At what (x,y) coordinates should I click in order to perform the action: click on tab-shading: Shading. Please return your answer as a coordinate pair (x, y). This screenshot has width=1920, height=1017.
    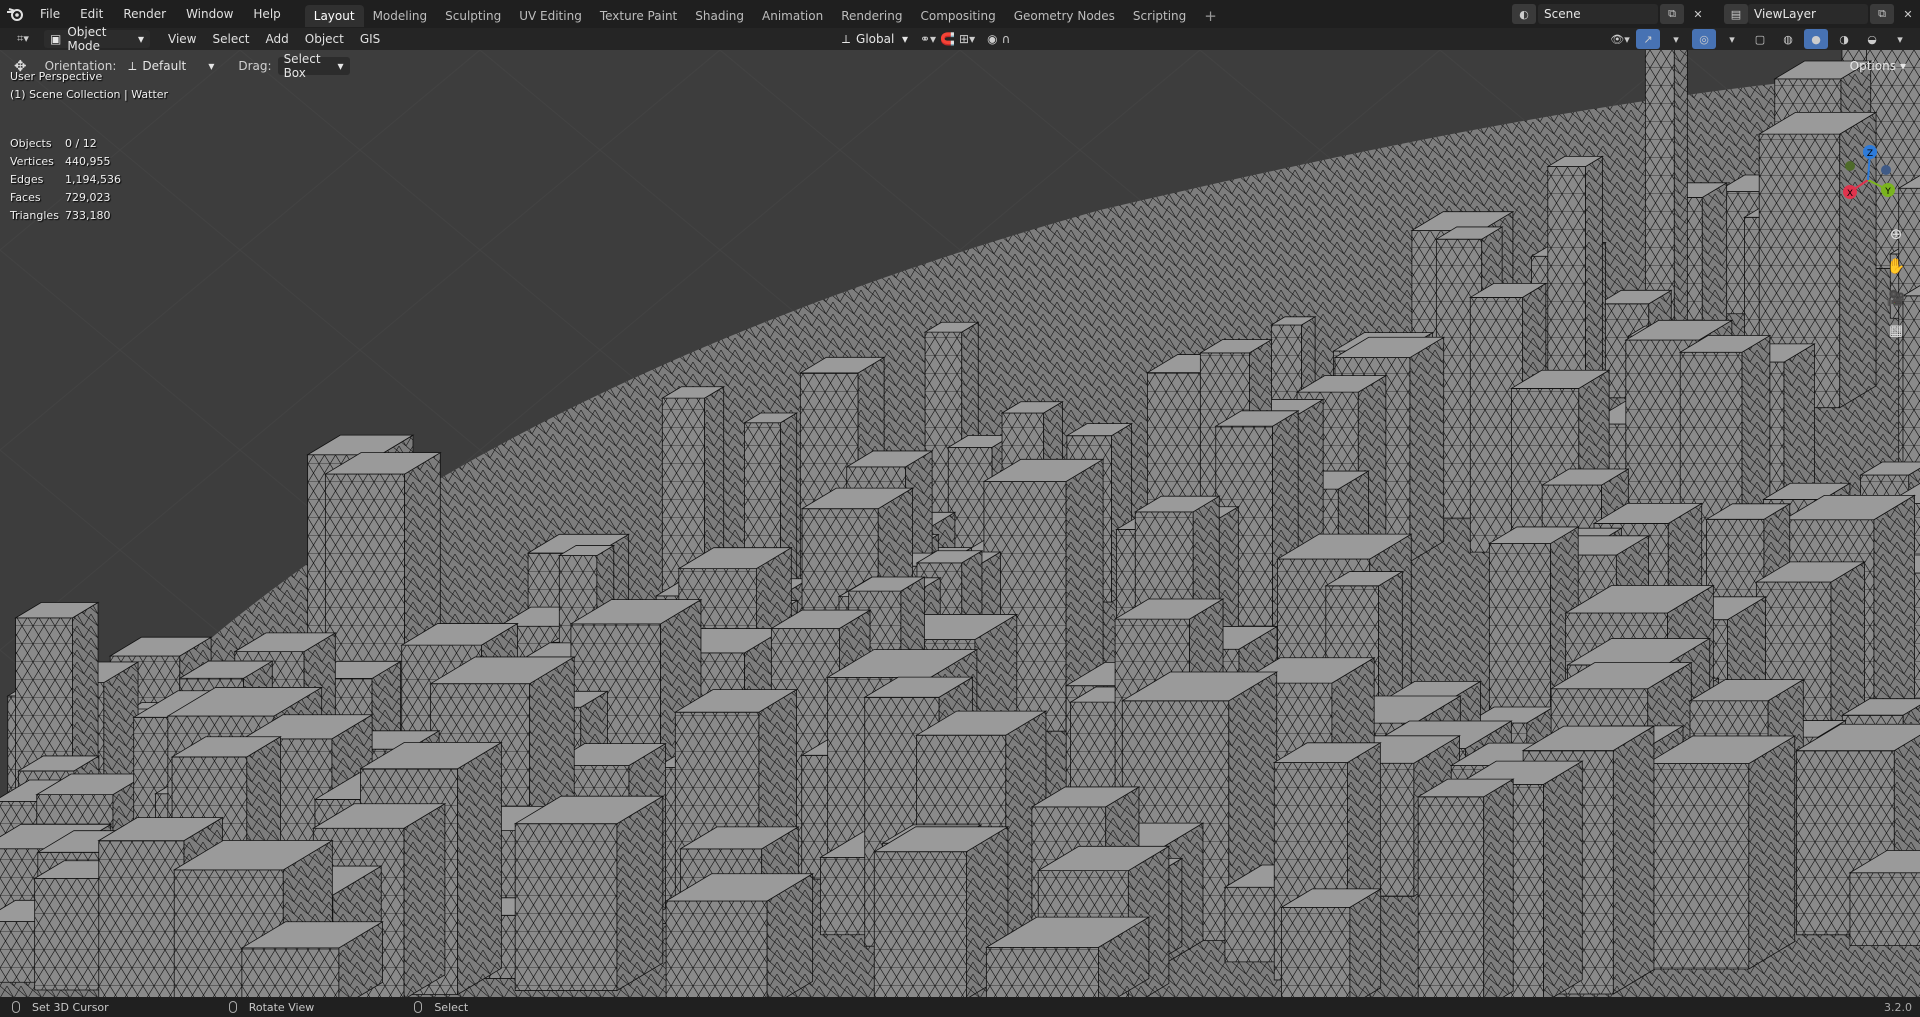
    Looking at the image, I should click on (719, 16).